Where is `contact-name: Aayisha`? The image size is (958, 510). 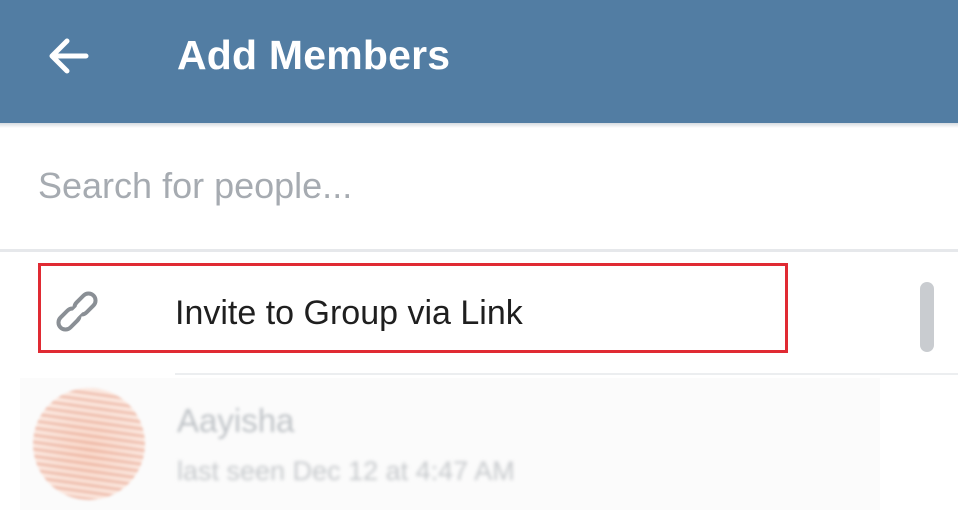
contact-name: Aayisha is located at coordinates (236, 420).